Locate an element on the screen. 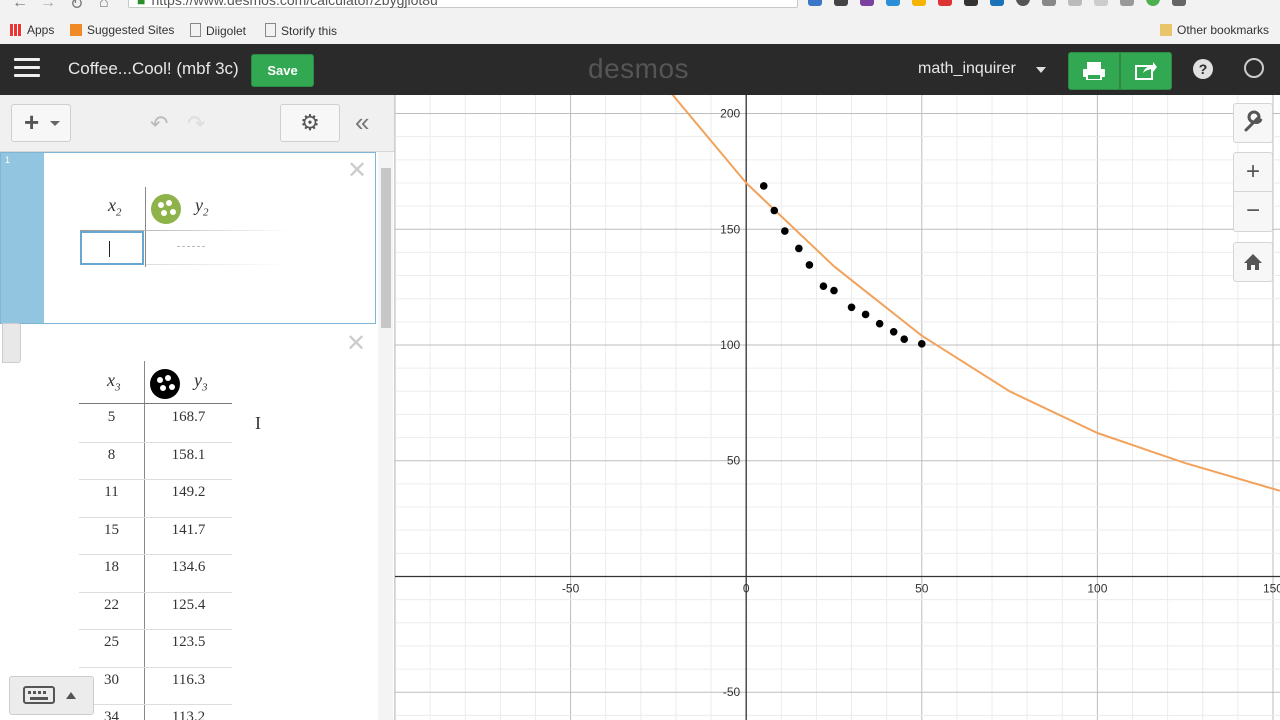  table-cell: 25 is located at coordinates (111, 642).